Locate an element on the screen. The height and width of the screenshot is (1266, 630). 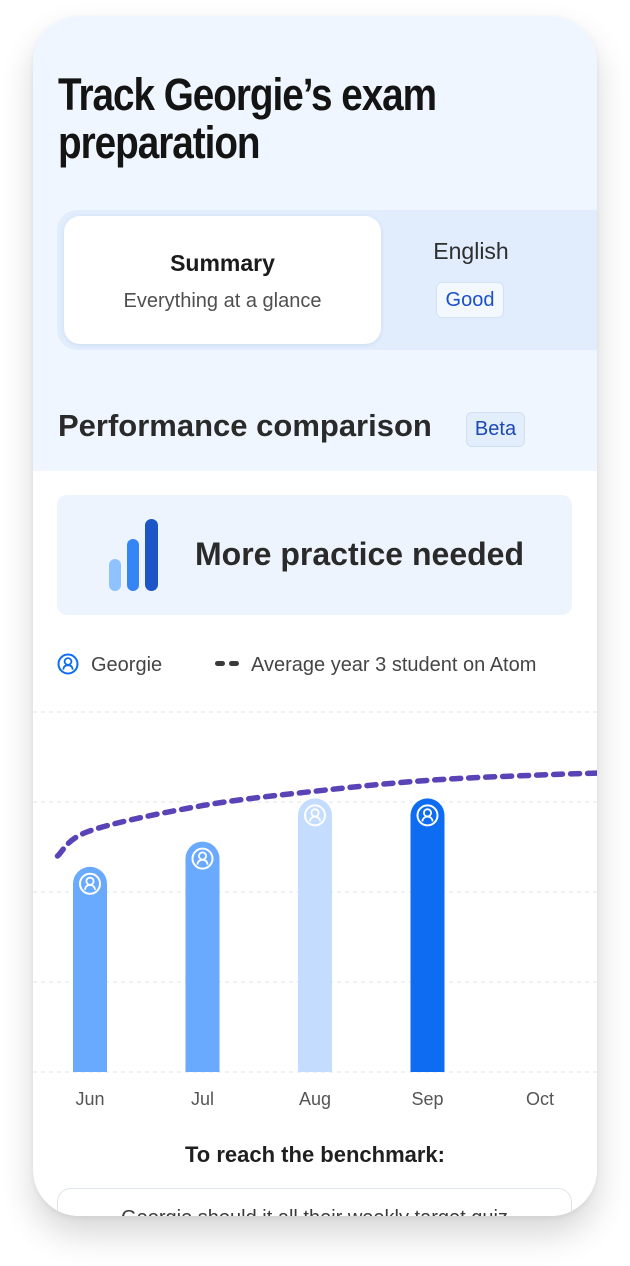
x-tick-label: Oct is located at coordinates (540, 1099).